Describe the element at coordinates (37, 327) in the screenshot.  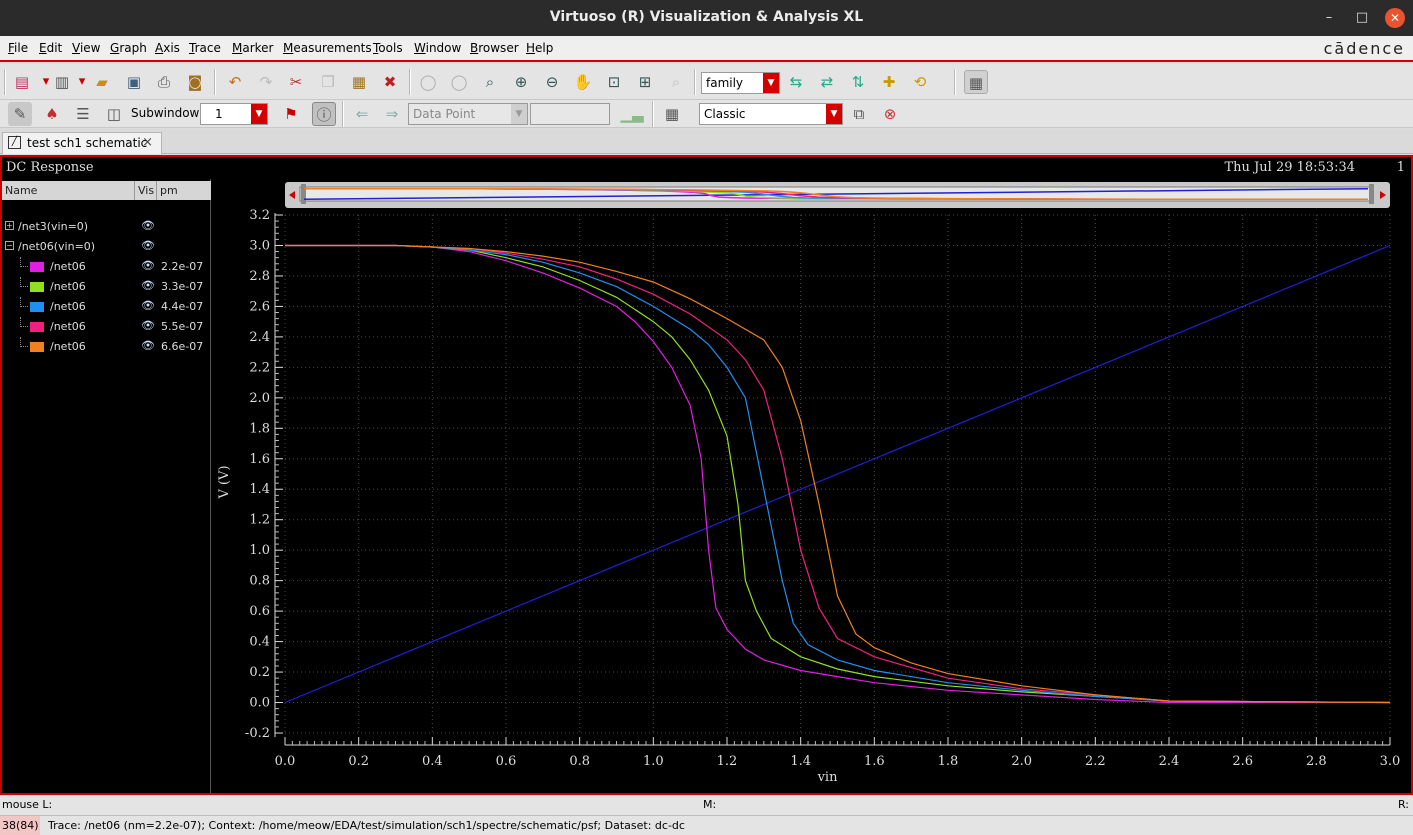
I see `trace-color-swatch` at that location.